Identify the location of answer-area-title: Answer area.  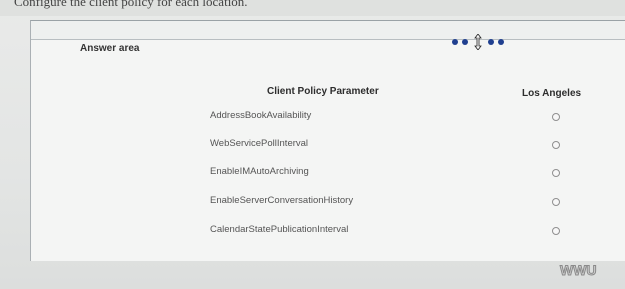
(110, 48).